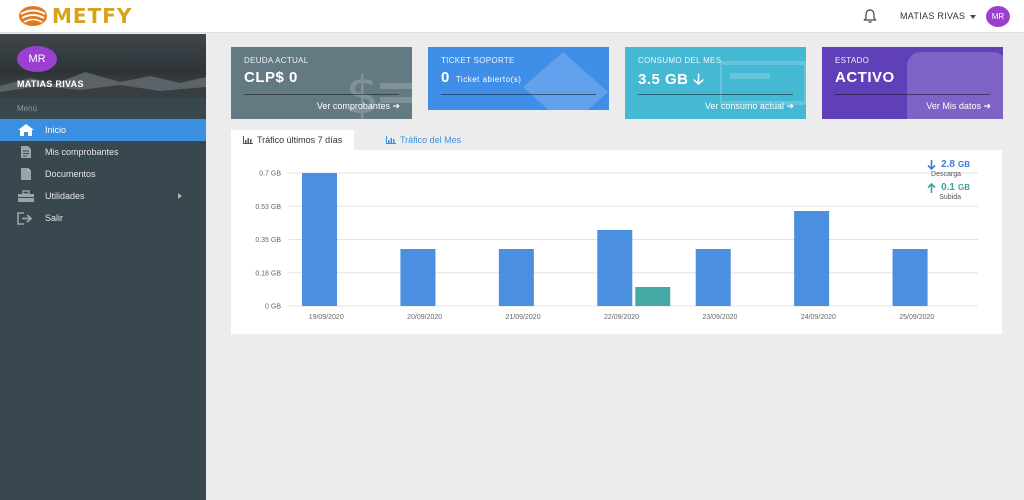 Image resolution: width=1024 pixels, height=500 pixels. I want to click on tab-label: Tráfico últimos 7 días, so click(300, 140).